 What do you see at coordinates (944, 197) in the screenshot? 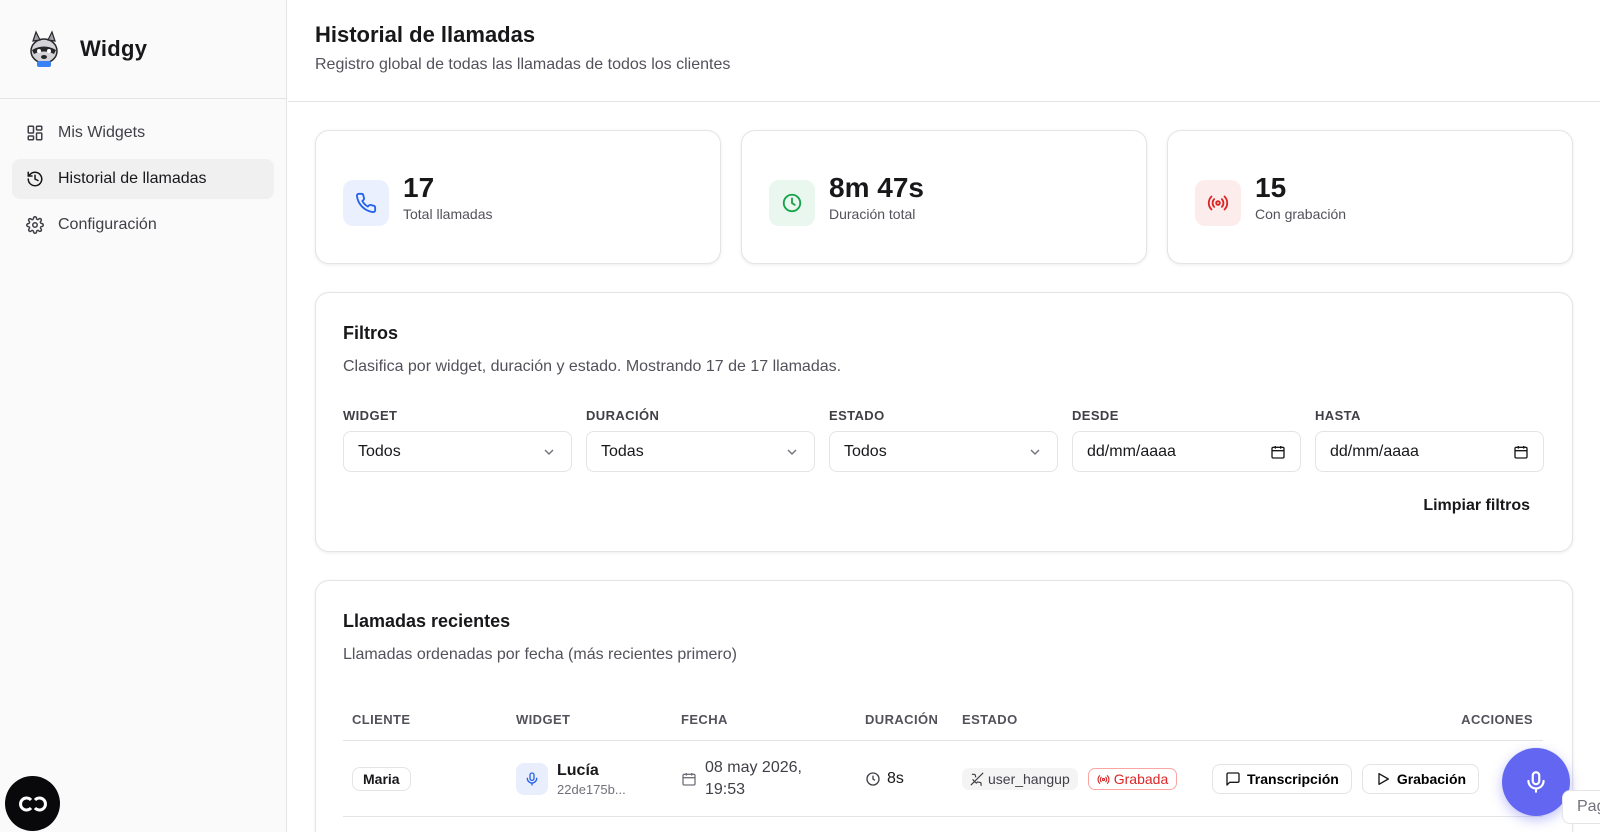
I see `stat-card-duration: 8m 47s Duración total` at bounding box center [944, 197].